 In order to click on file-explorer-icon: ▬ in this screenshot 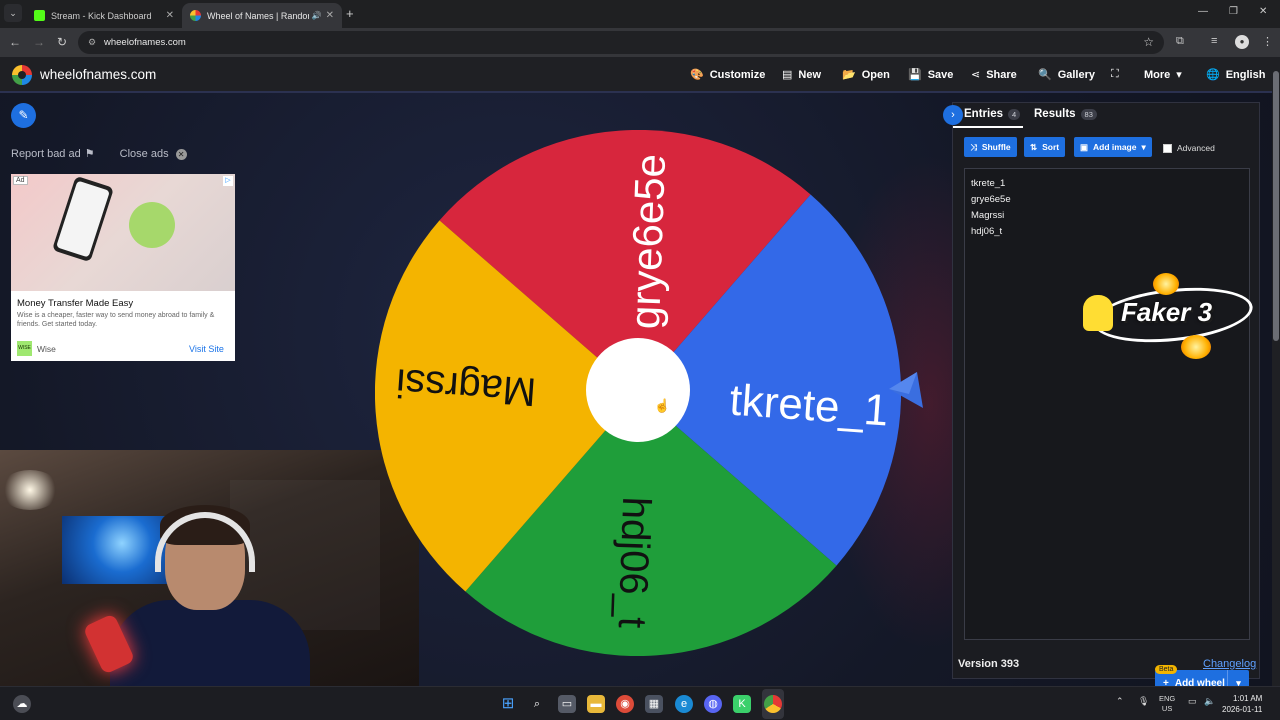, I will do `click(596, 704)`.